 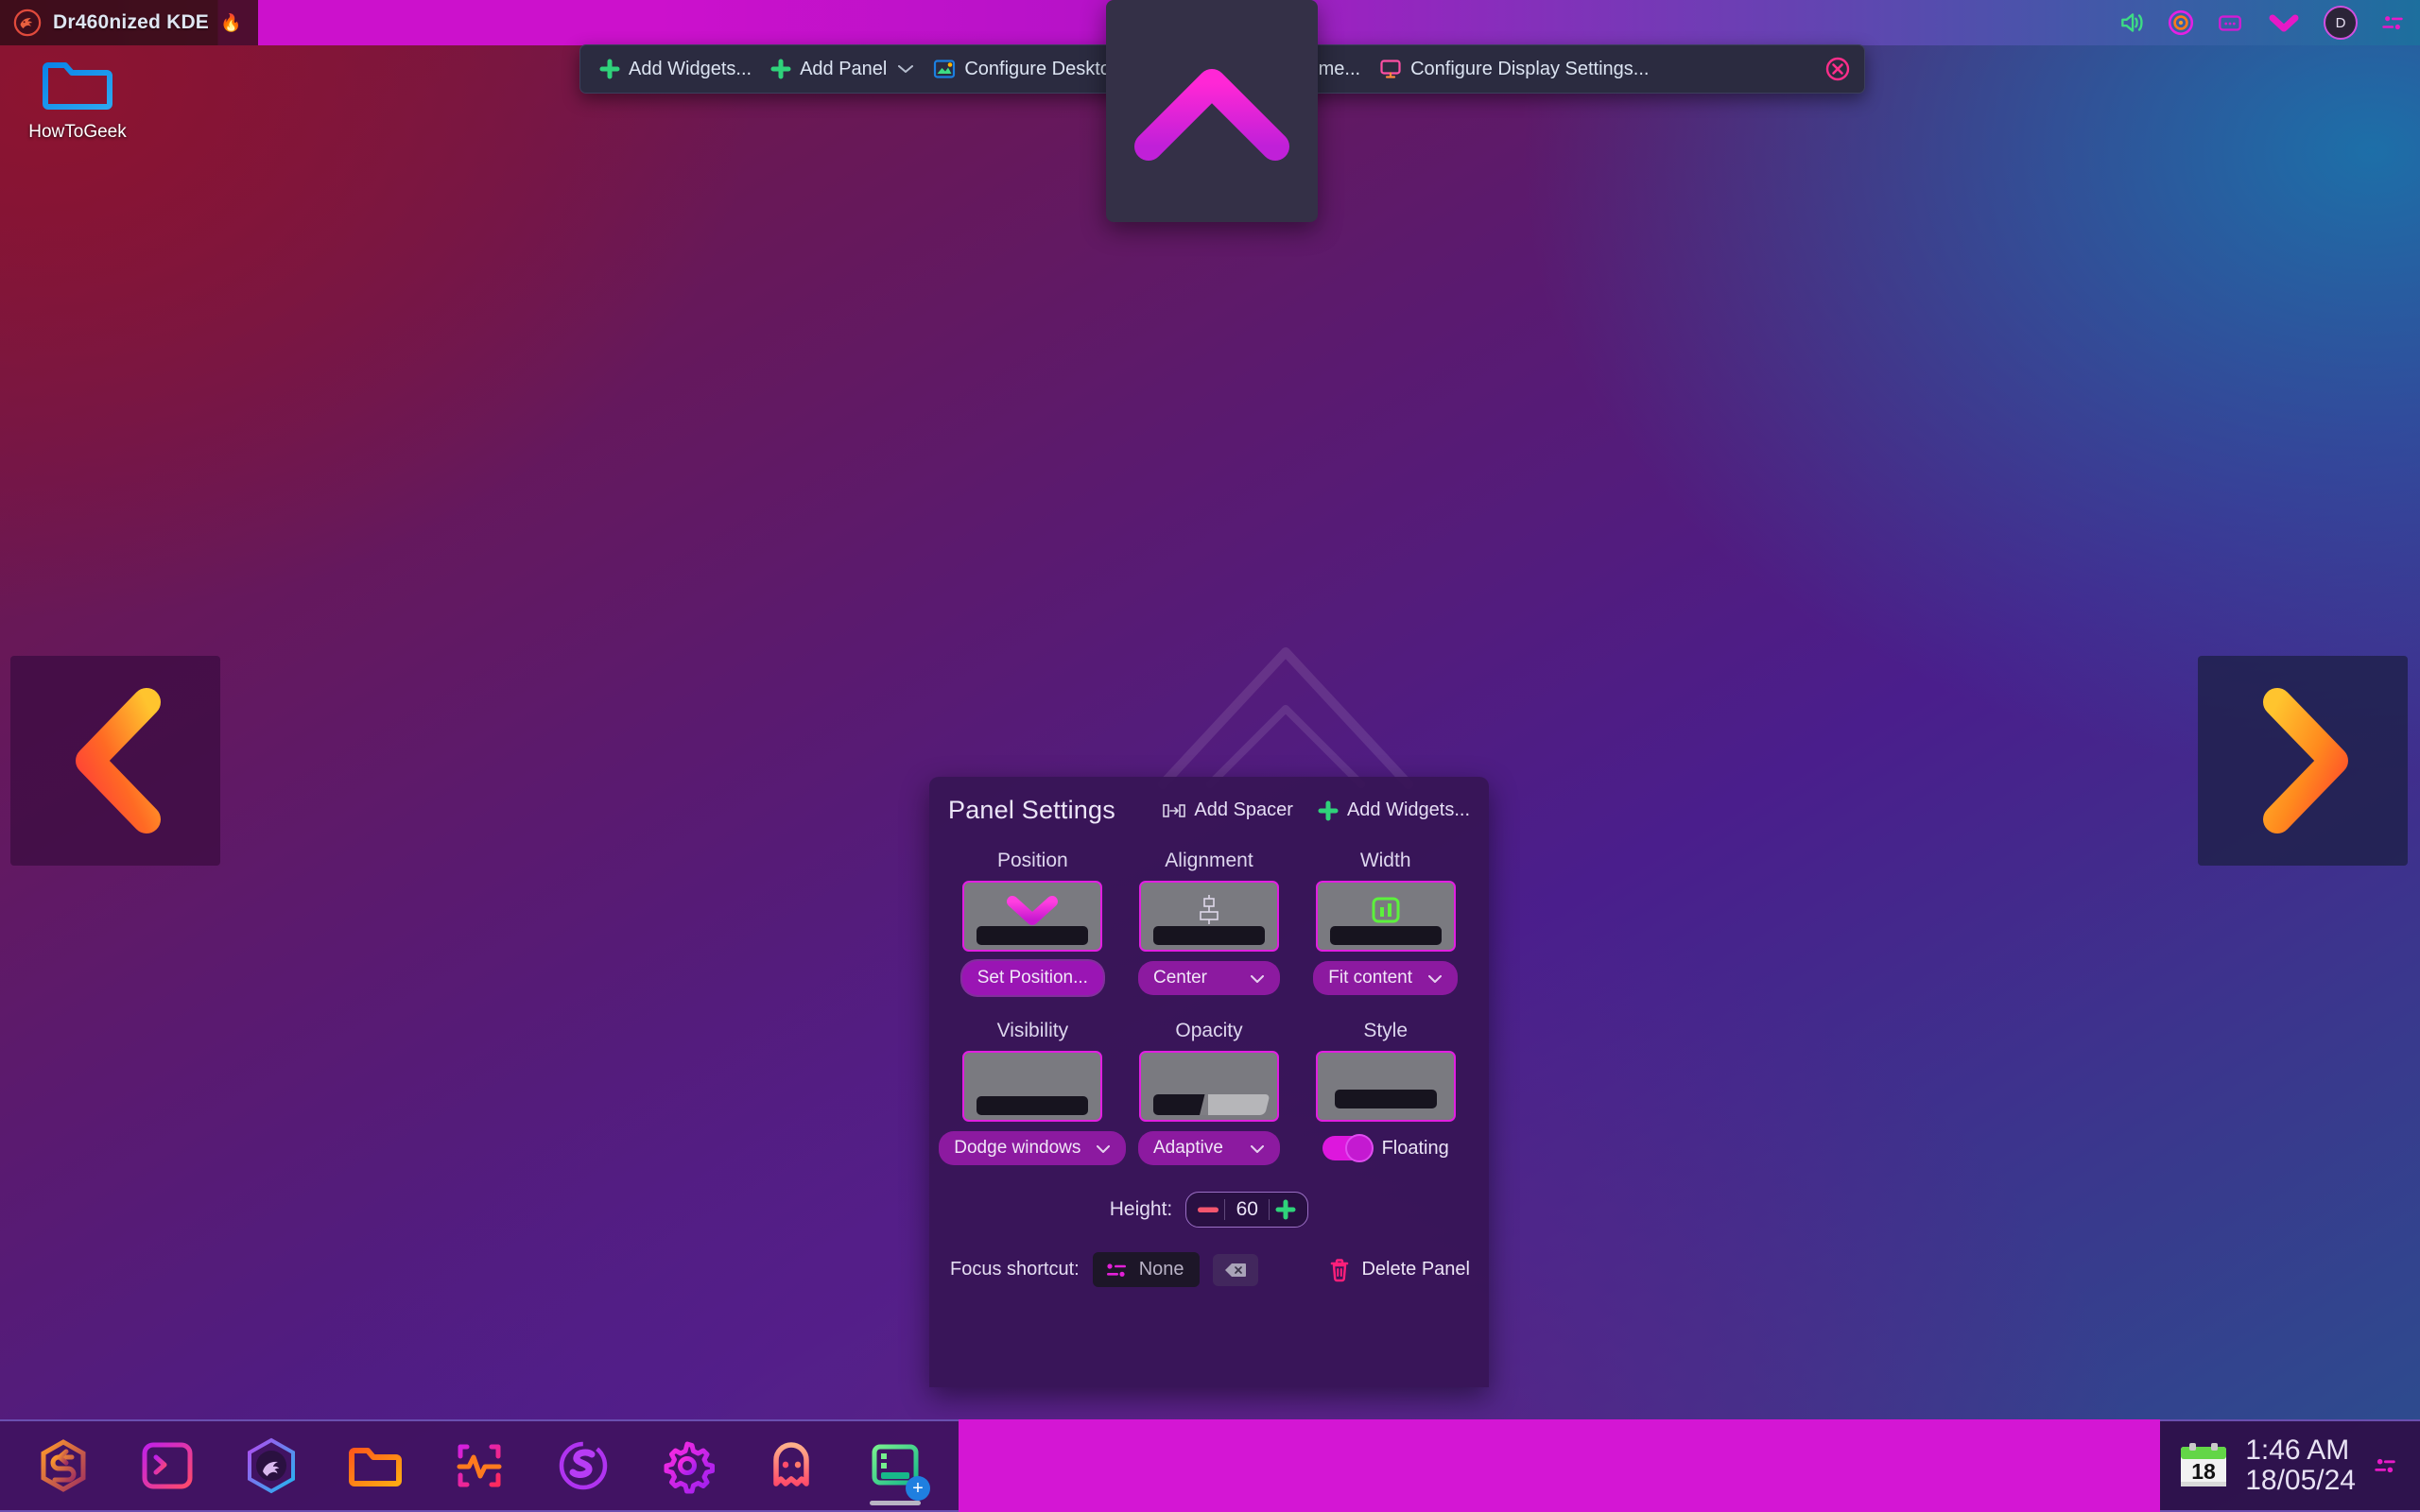 I want to click on visibility-preview-bar, so click(x=1033, y=1105).